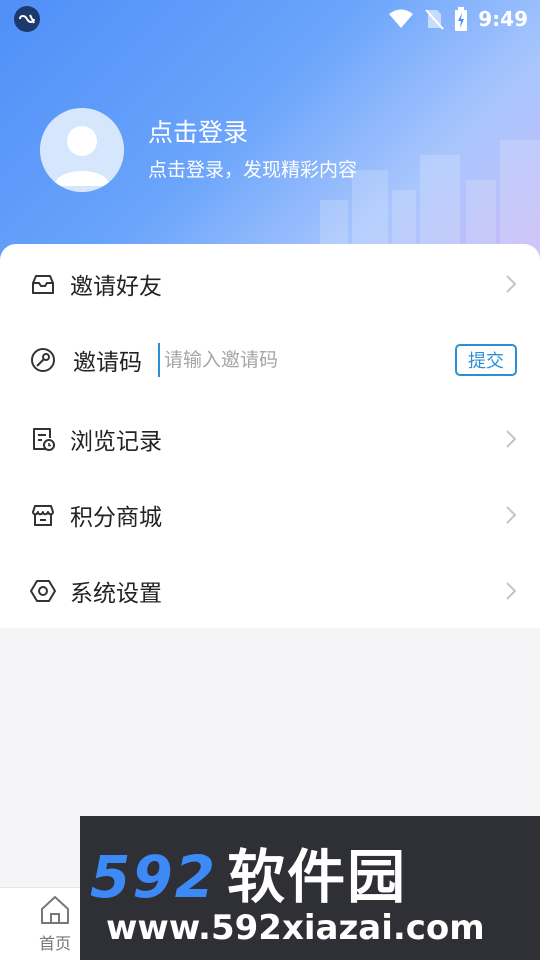  Describe the element at coordinates (301, 360) in the screenshot. I see `invite-code-input` at that location.